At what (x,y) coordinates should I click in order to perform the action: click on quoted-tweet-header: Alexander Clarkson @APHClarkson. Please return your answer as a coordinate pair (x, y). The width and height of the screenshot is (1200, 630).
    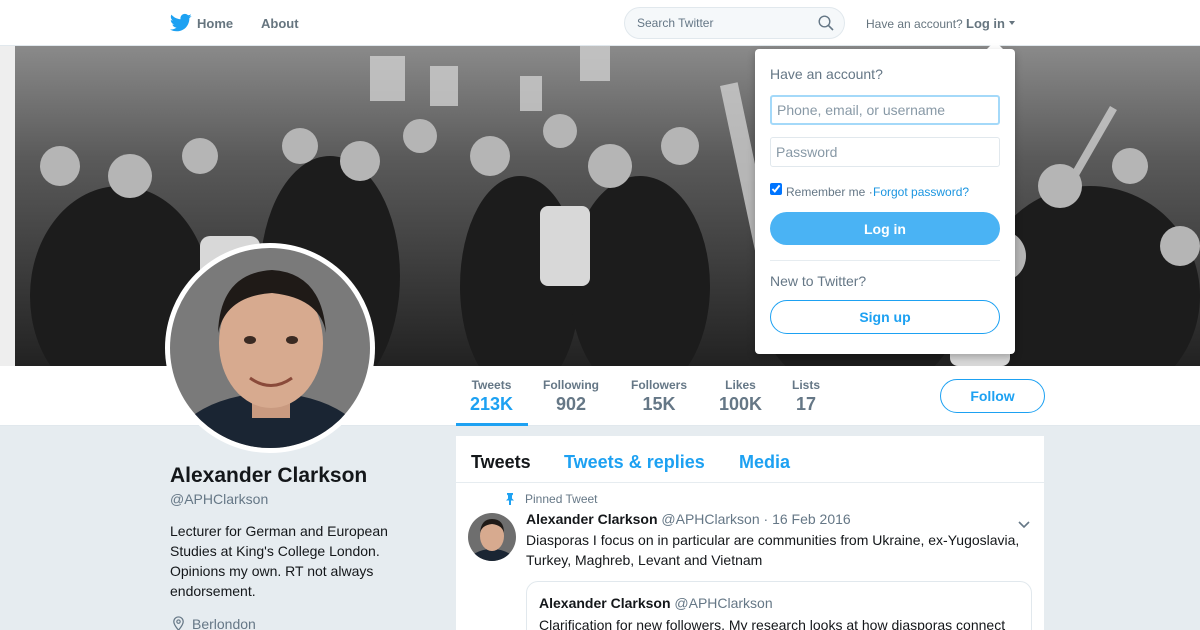
    Looking at the image, I should click on (656, 603).